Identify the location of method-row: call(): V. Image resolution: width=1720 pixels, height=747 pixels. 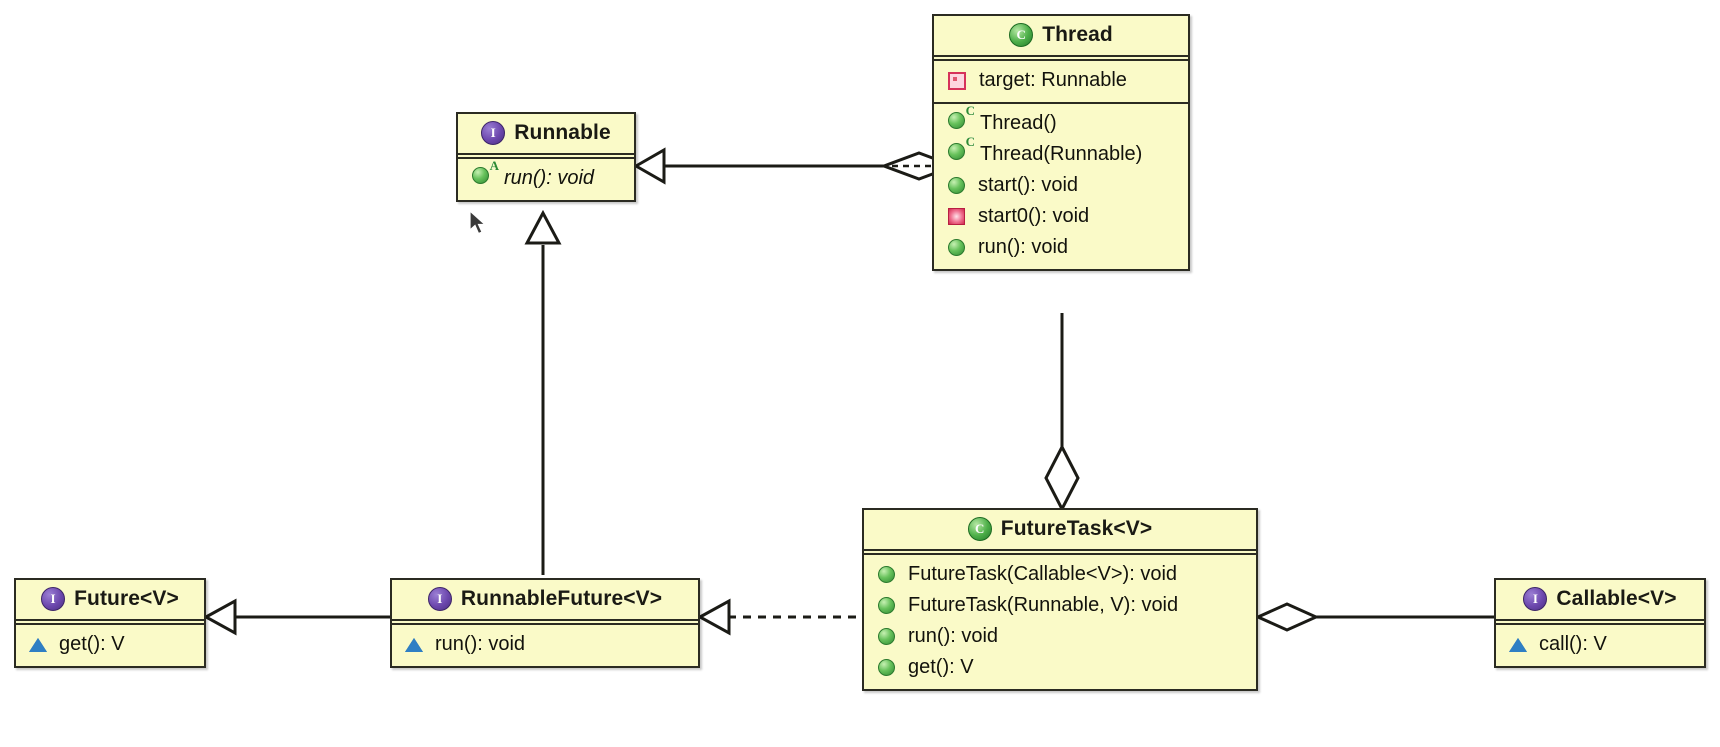
(1600, 644).